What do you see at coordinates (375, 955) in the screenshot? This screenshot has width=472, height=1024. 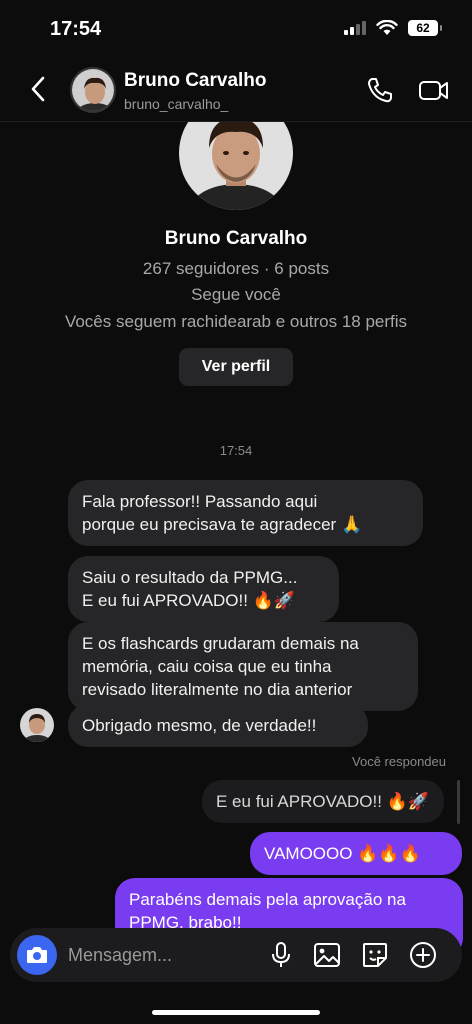 I see `sticker-icon` at bounding box center [375, 955].